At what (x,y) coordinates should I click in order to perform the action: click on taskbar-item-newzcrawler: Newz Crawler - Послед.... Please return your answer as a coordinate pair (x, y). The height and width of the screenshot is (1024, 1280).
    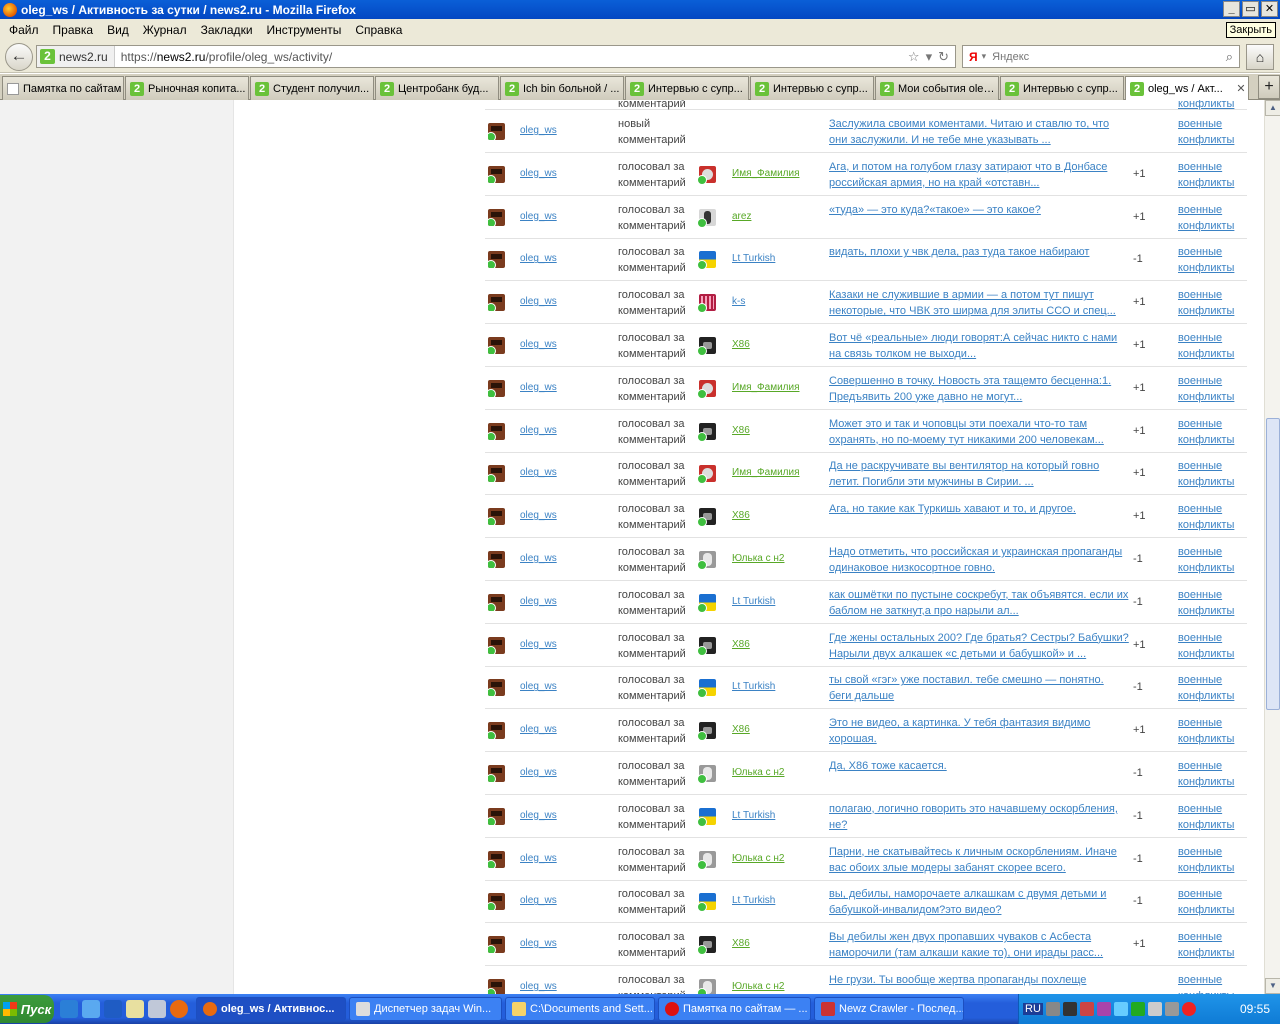
    Looking at the image, I should click on (889, 1009).